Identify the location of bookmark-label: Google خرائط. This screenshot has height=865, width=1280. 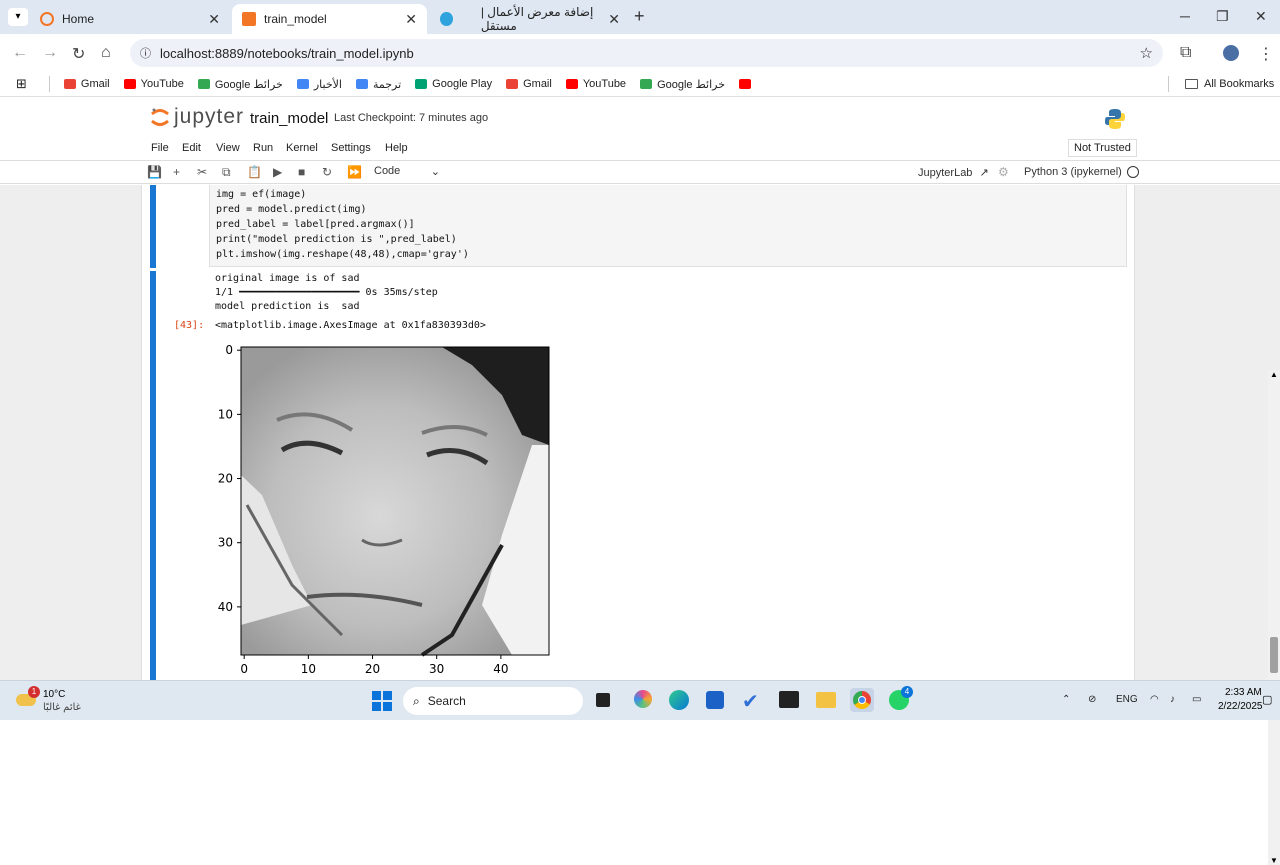
(248, 84).